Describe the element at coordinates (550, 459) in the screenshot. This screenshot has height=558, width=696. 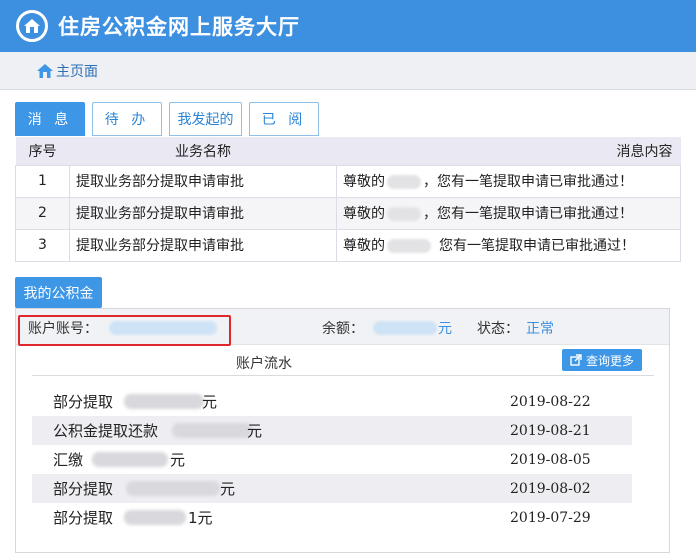
I see `flow-date: 2019-08-05` at that location.